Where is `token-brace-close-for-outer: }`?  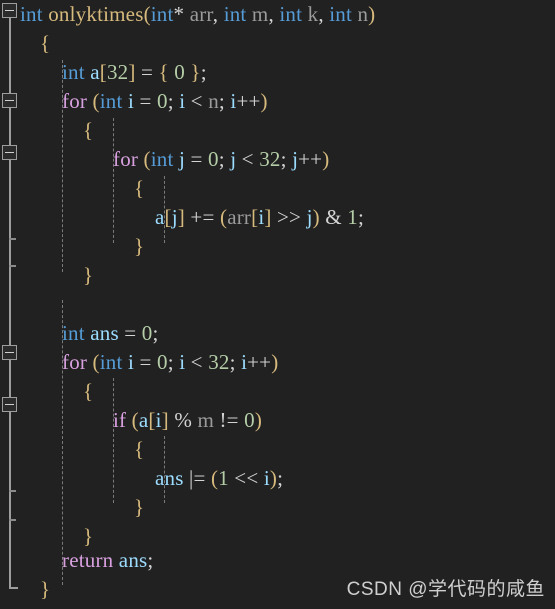
token-brace-close-for-outer: } is located at coordinates (88, 275).